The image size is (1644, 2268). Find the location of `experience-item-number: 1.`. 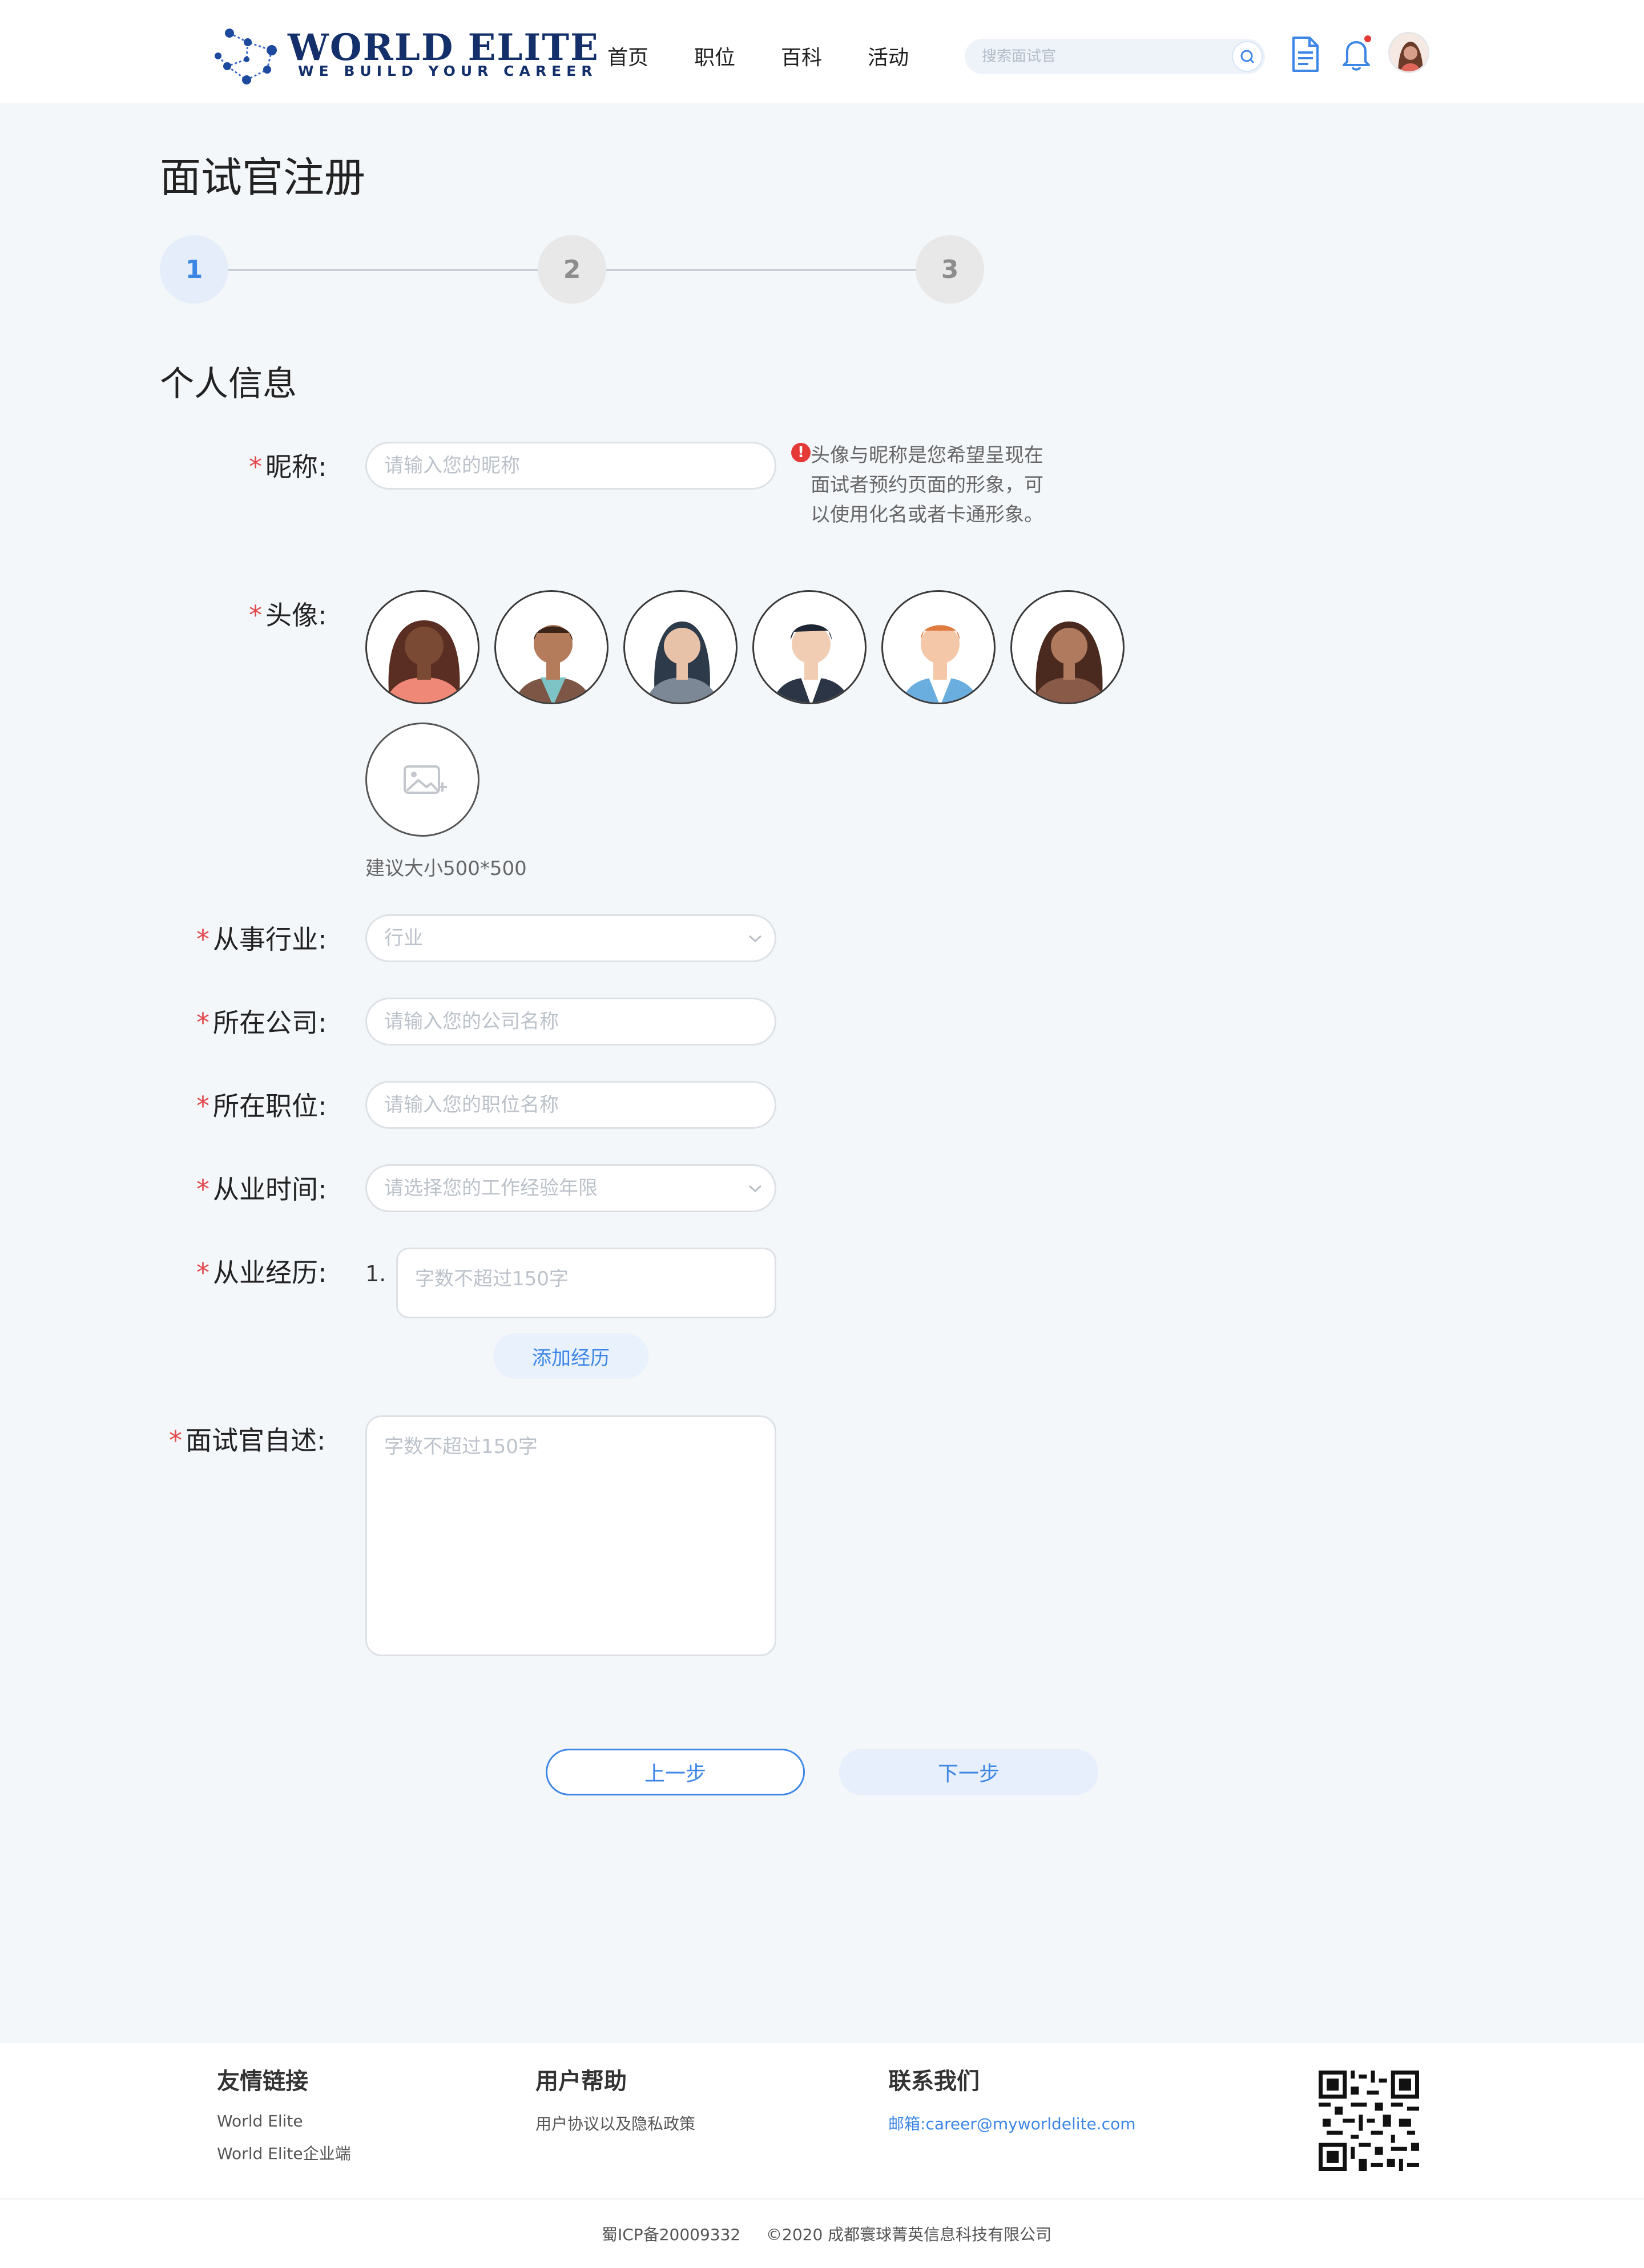

experience-item-number: 1. is located at coordinates (375, 1273).